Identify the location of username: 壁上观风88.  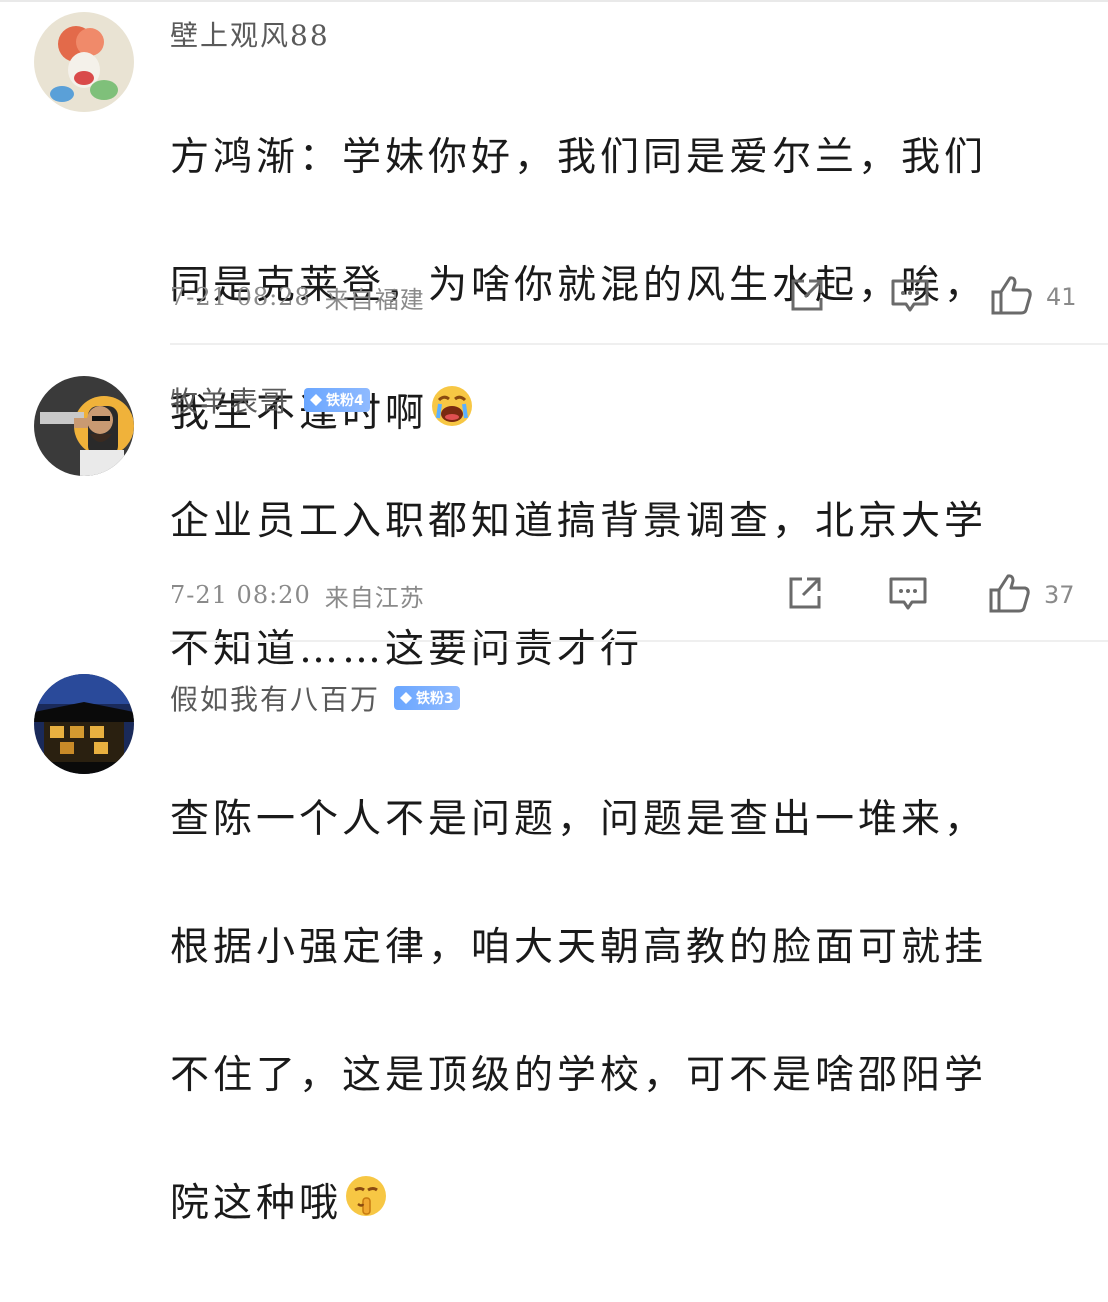
(250, 34).